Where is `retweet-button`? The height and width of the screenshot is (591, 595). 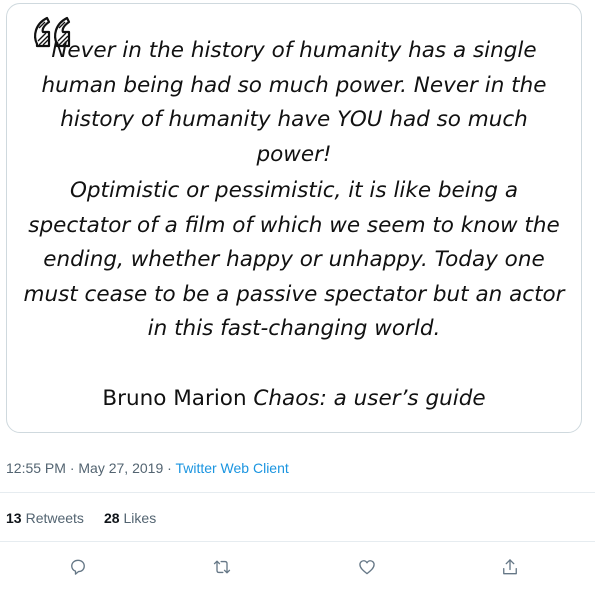
retweet-button is located at coordinates (222, 567).